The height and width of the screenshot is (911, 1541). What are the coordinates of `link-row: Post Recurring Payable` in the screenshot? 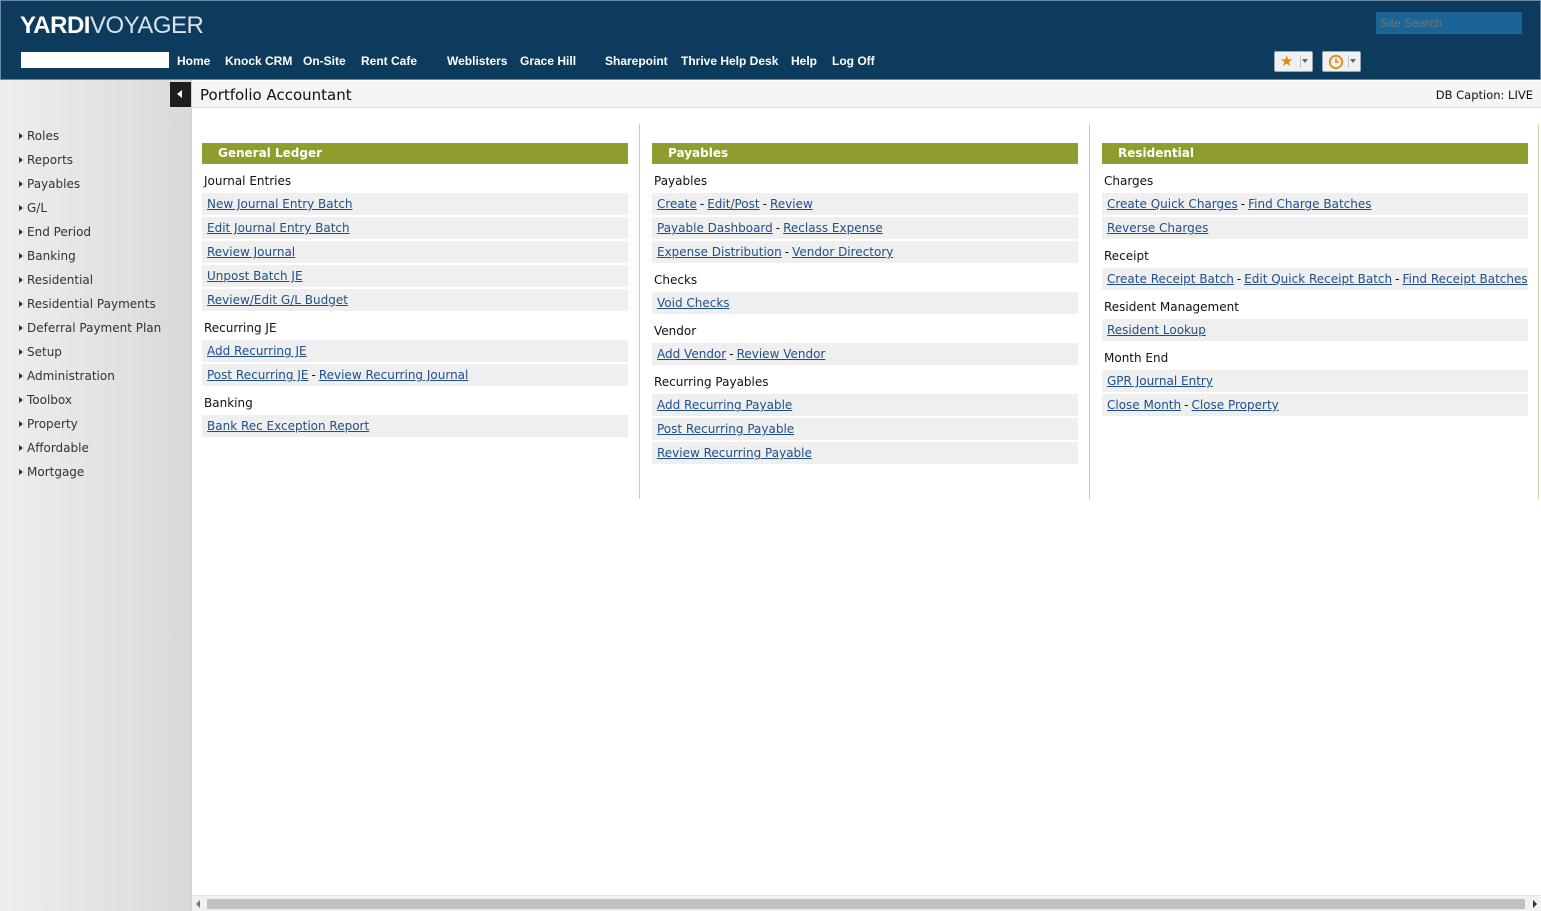 It's located at (865, 429).